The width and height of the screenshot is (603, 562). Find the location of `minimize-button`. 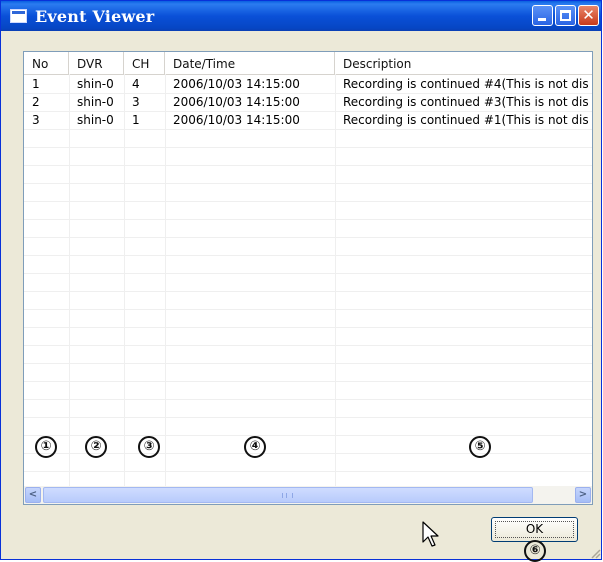

minimize-button is located at coordinates (542, 15).